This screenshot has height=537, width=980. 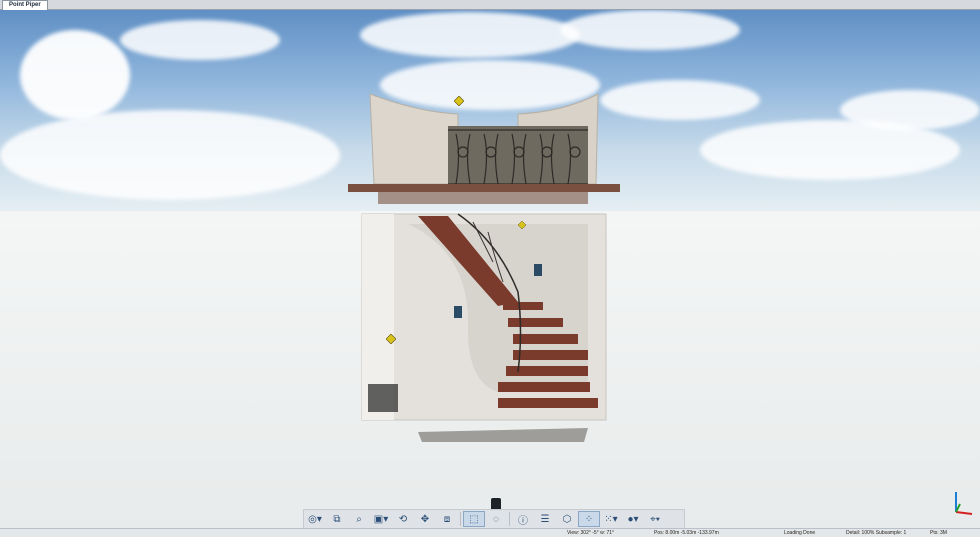 I want to click on color-mode-button: ●▾, so click(x=633, y=519).